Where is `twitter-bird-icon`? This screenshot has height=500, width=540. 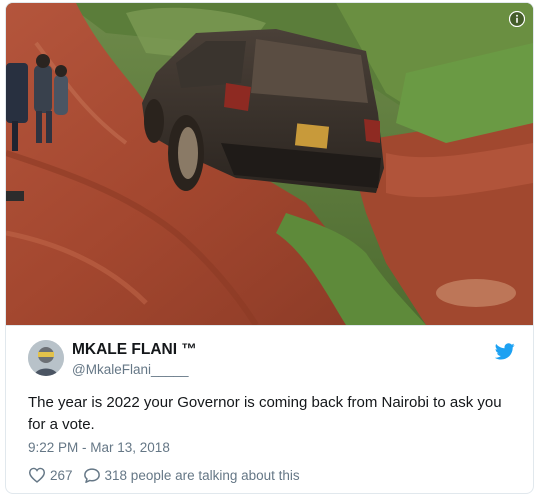 twitter-bird-icon is located at coordinates (505, 351).